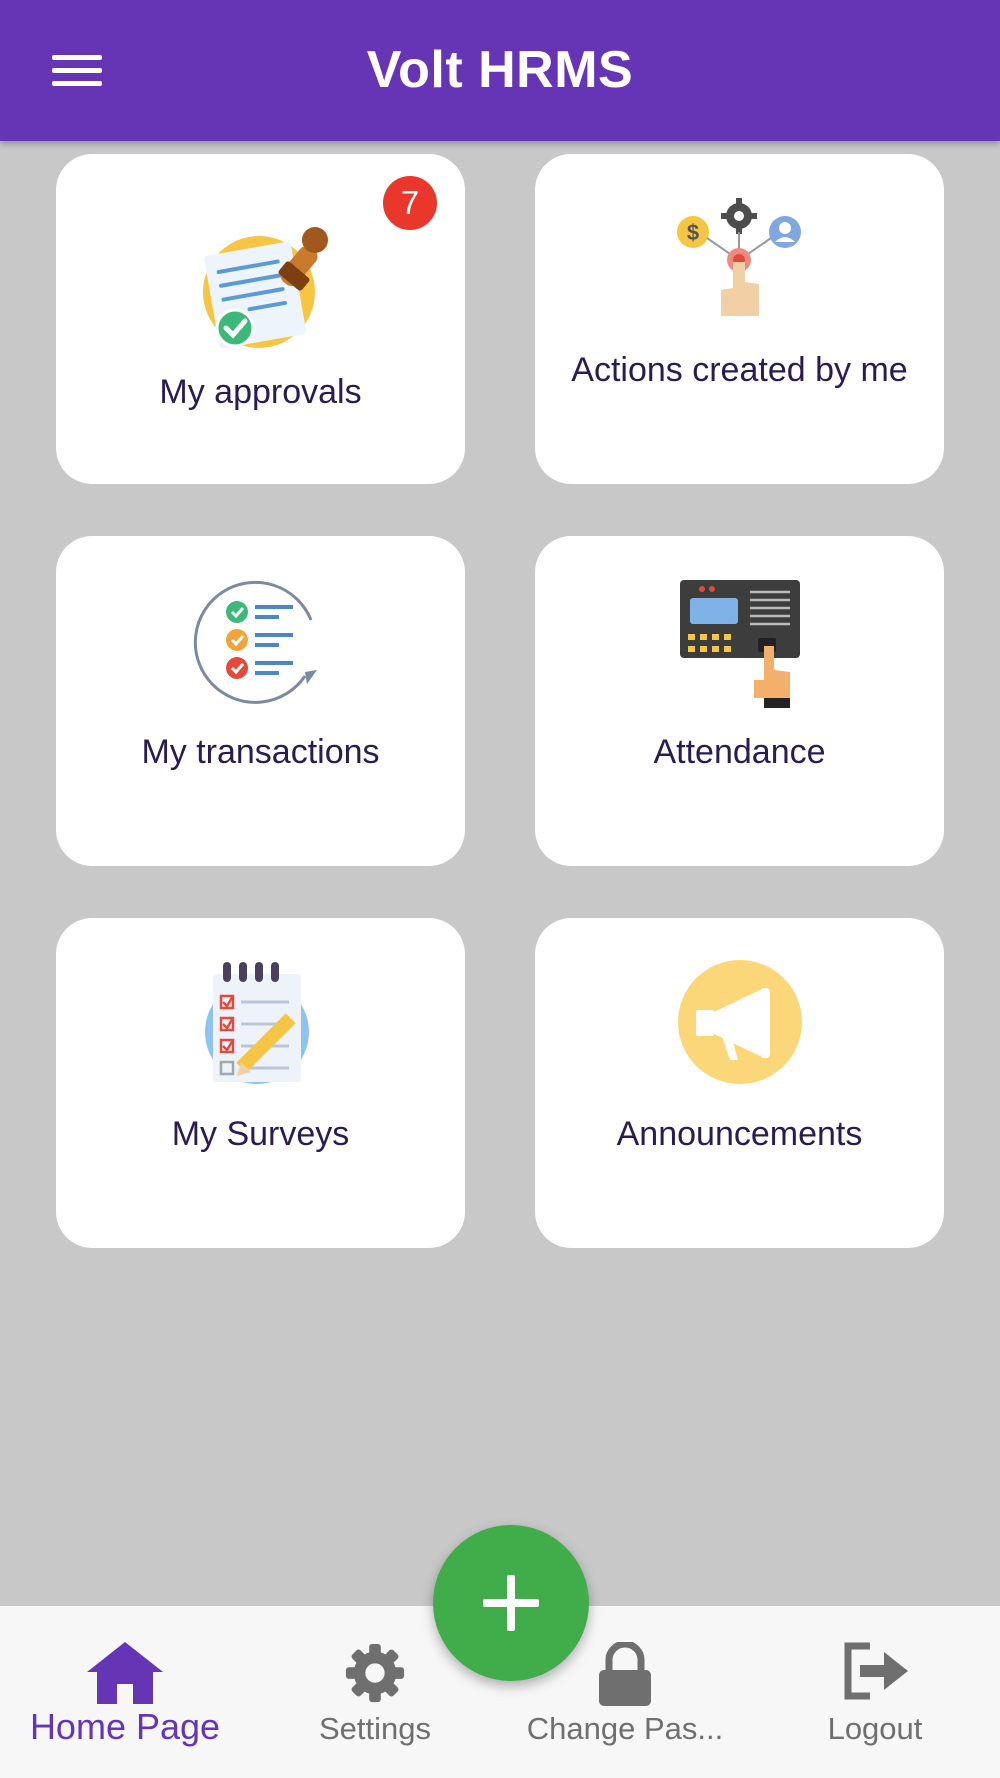 This screenshot has height=1778, width=1000. I want to click on card-label: My approvals, so click(260, 392).